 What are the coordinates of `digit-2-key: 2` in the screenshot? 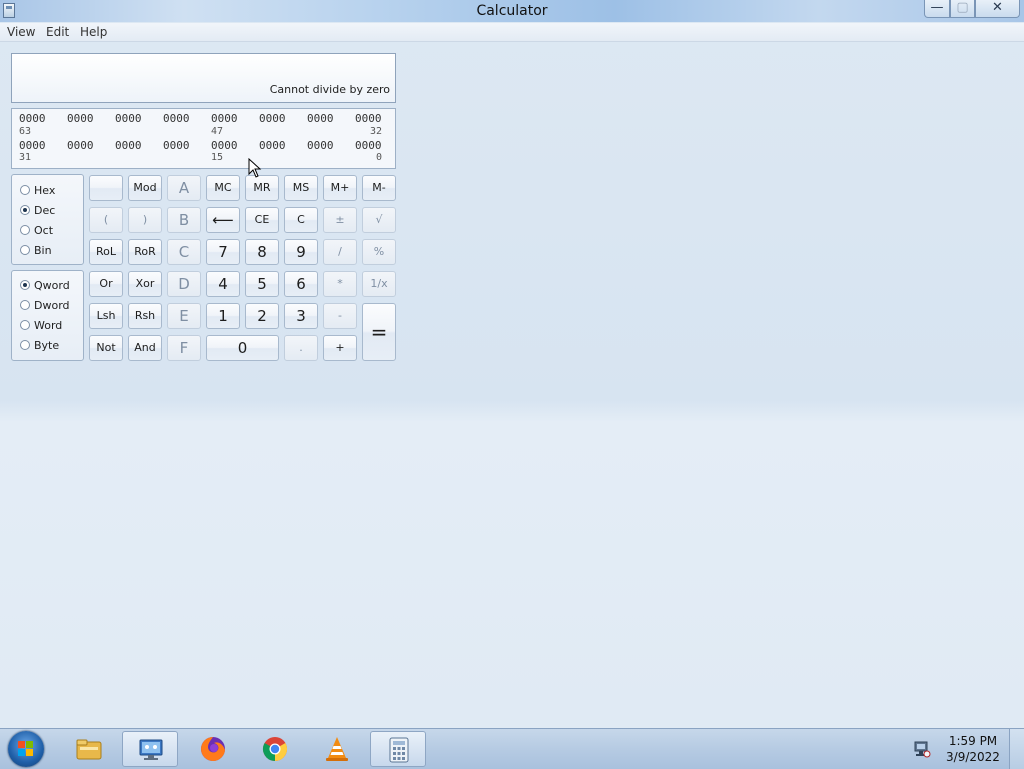 It's located at (262, 316).